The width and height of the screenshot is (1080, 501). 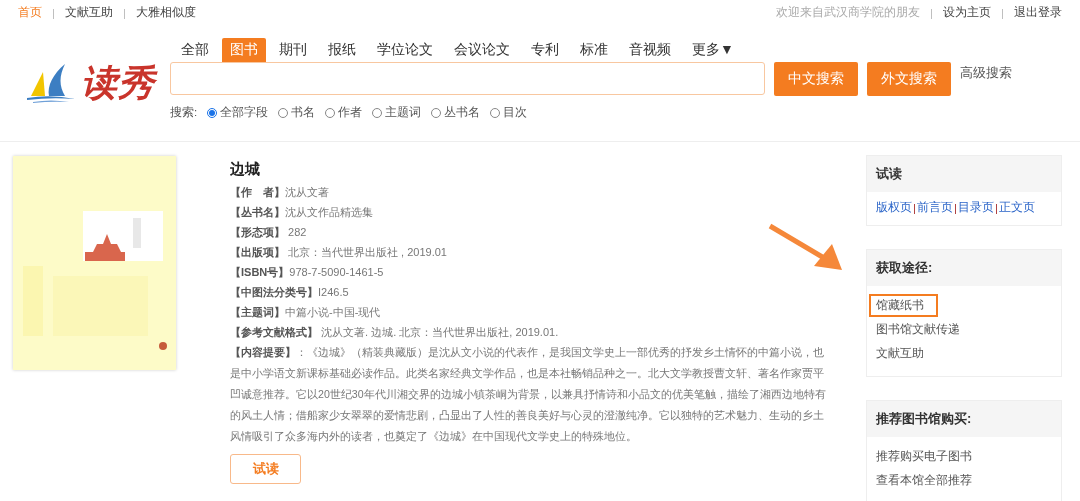 I want to click on access-link: 推荐购买电子图书, so click(x=927, y=456).